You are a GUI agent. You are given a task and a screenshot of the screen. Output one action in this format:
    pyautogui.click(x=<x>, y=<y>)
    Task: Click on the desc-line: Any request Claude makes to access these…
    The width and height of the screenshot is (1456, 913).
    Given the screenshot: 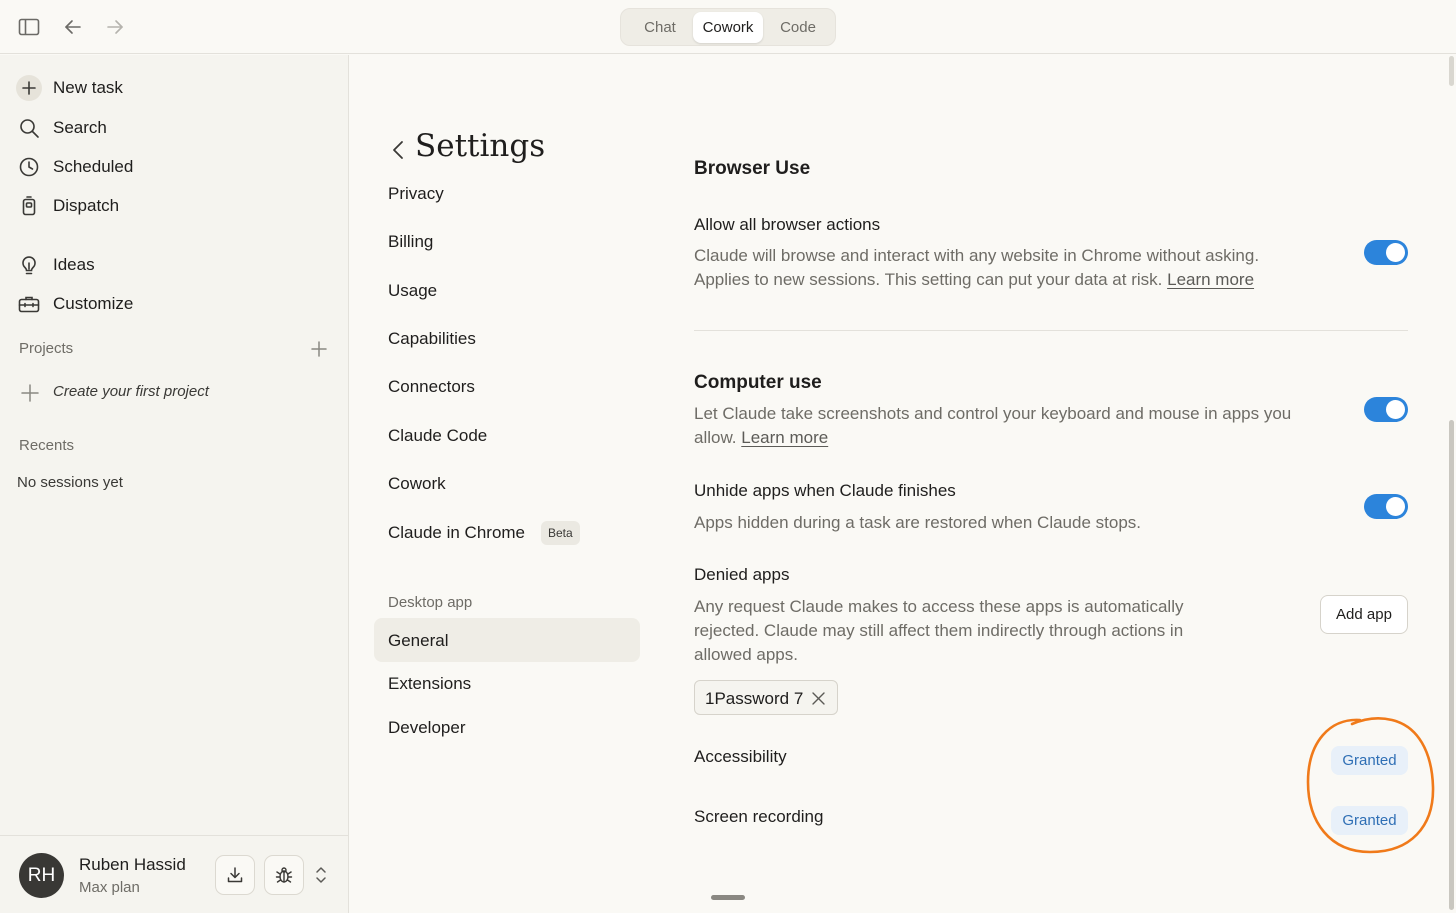 What is the action you would take?
    pyautogui.click(x=939, y=606)
    